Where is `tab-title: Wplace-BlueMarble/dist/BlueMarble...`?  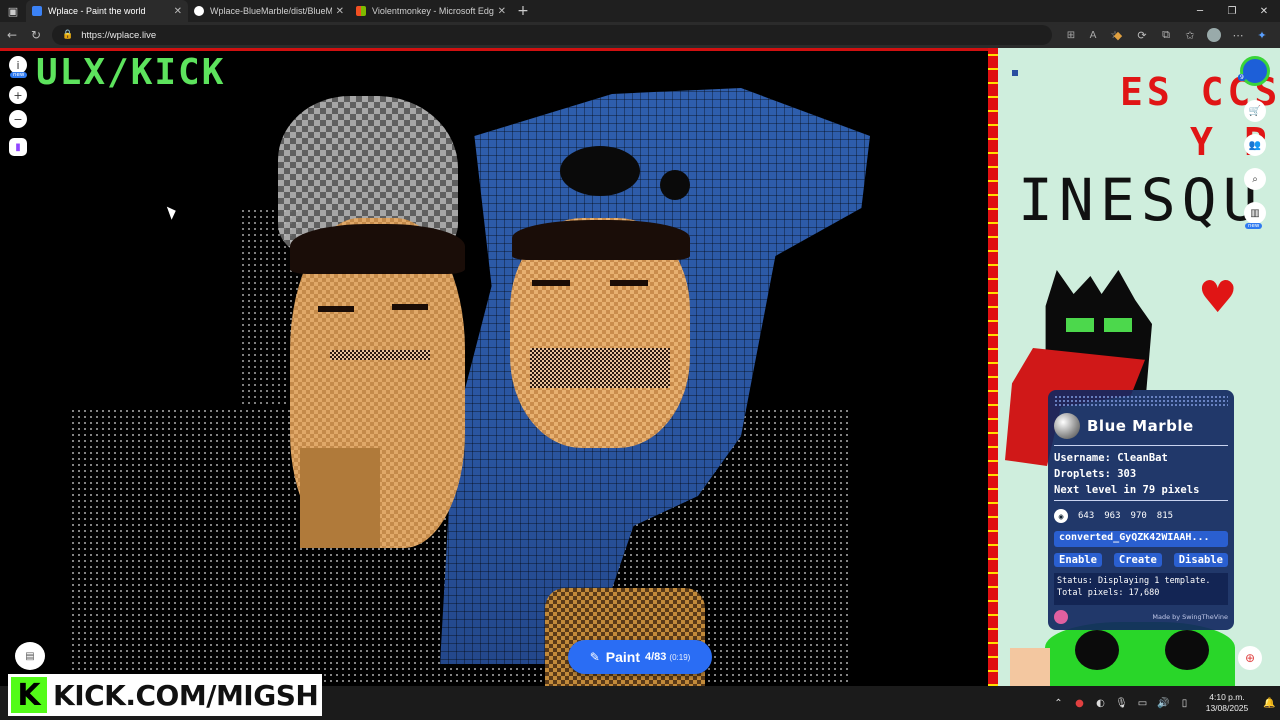
tab-title: Wplace-BlueMarble/dist/BlueMarble... is located at coordinates (271, 11).